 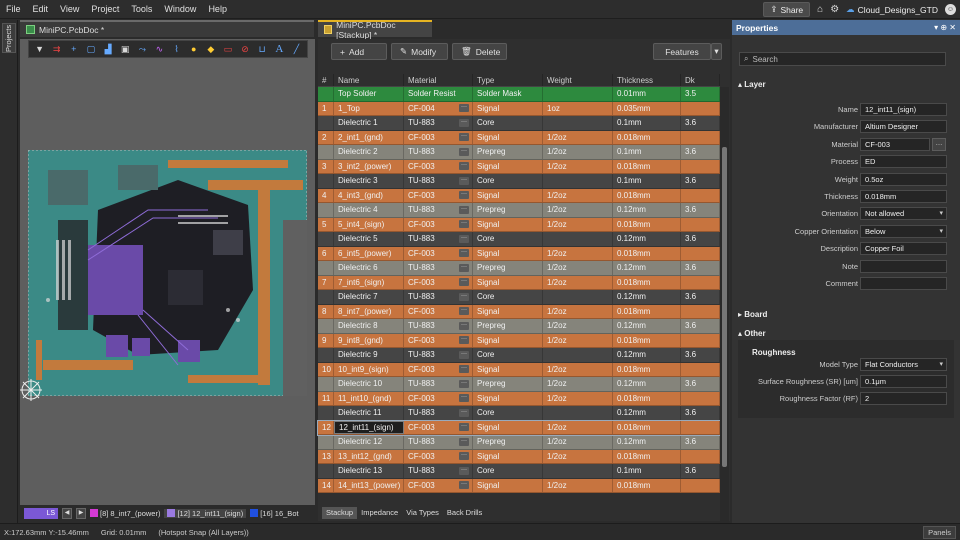 What do you see at coordinates (903, 381) in the screenshot?
I see `roughness-field: 0.1μm` at bounding box center [903, 381].